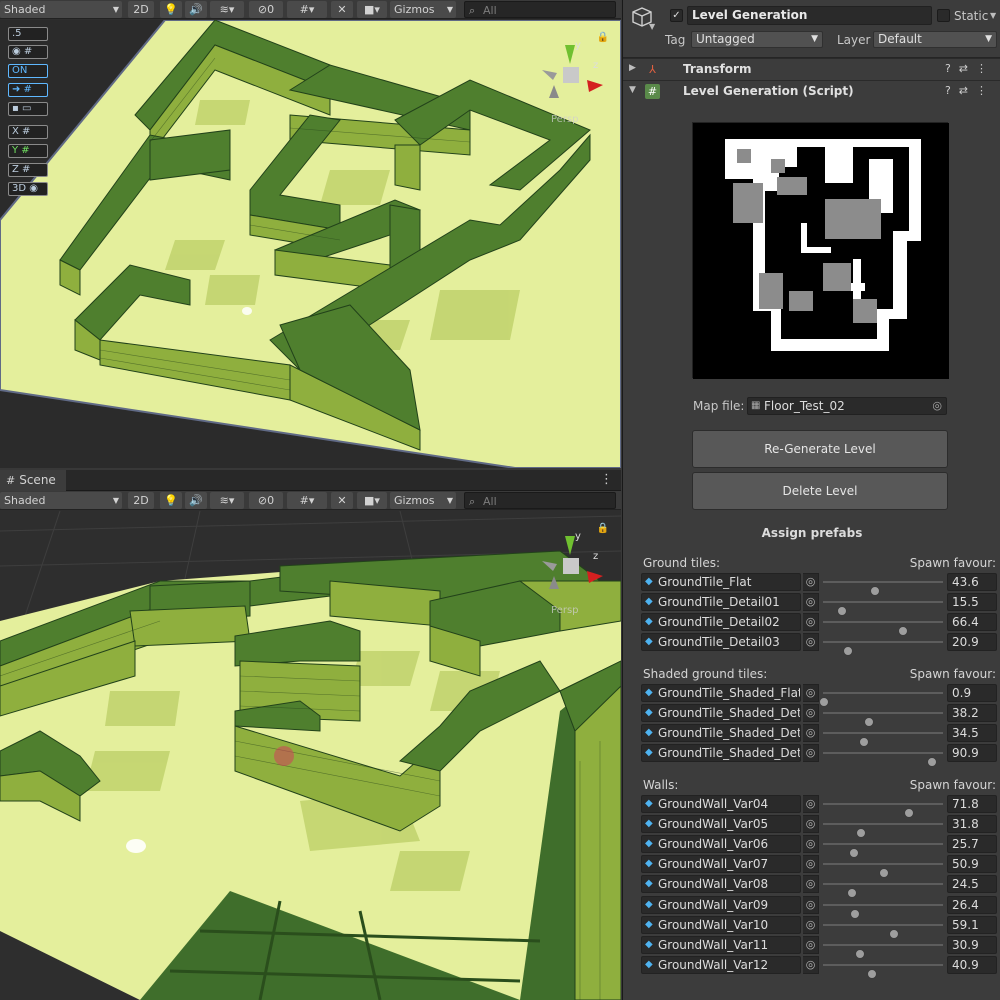 This screenshot has width=1000, height=1000. I want to click on spawn-favour-value: 71.8, so click(972, 804).